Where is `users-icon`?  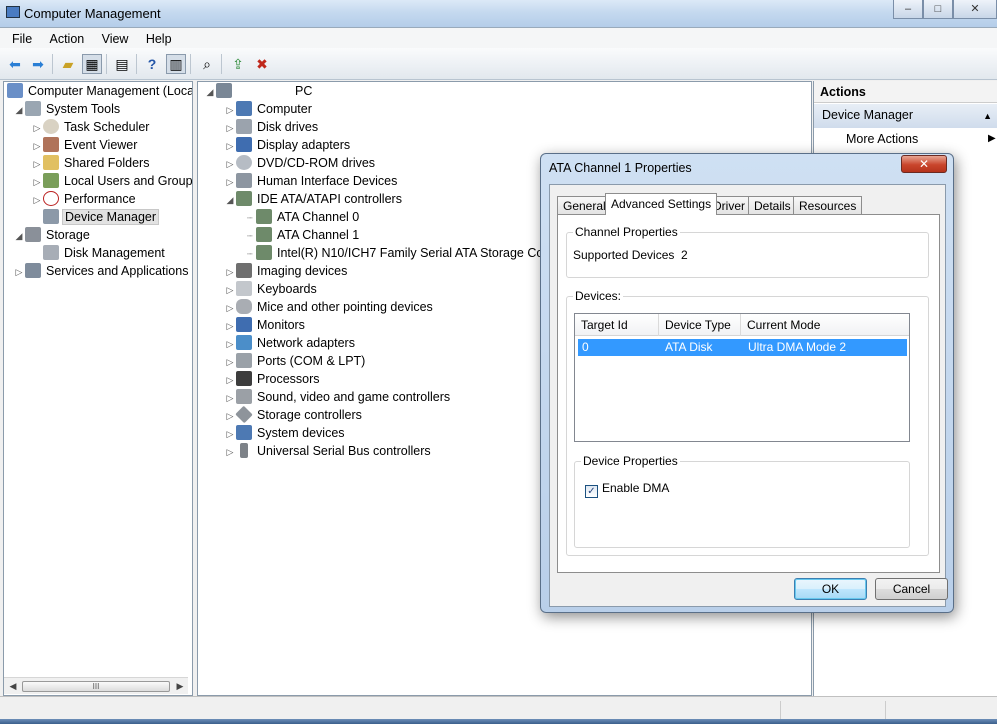 users-icon is located at coordinates (51, 180).